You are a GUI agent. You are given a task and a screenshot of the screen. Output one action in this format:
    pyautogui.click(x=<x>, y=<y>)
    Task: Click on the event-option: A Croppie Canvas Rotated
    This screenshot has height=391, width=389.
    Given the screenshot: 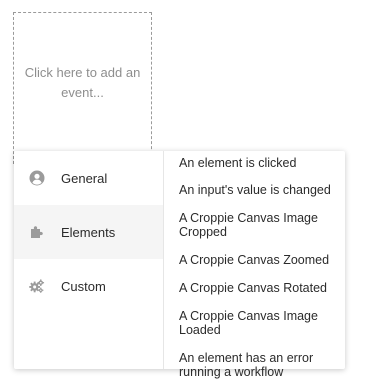 What is the action you would take?
    pyautogui.click(x=259, y=288)
    